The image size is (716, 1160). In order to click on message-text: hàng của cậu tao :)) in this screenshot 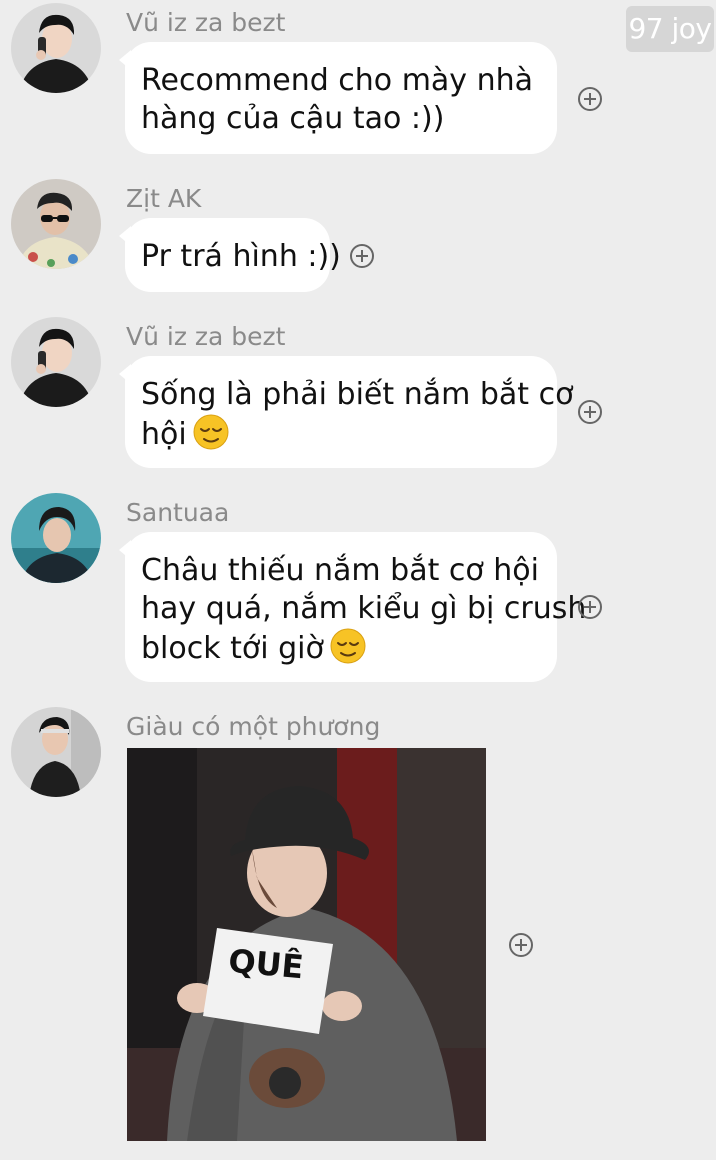, I will do `click(293, 118)`.